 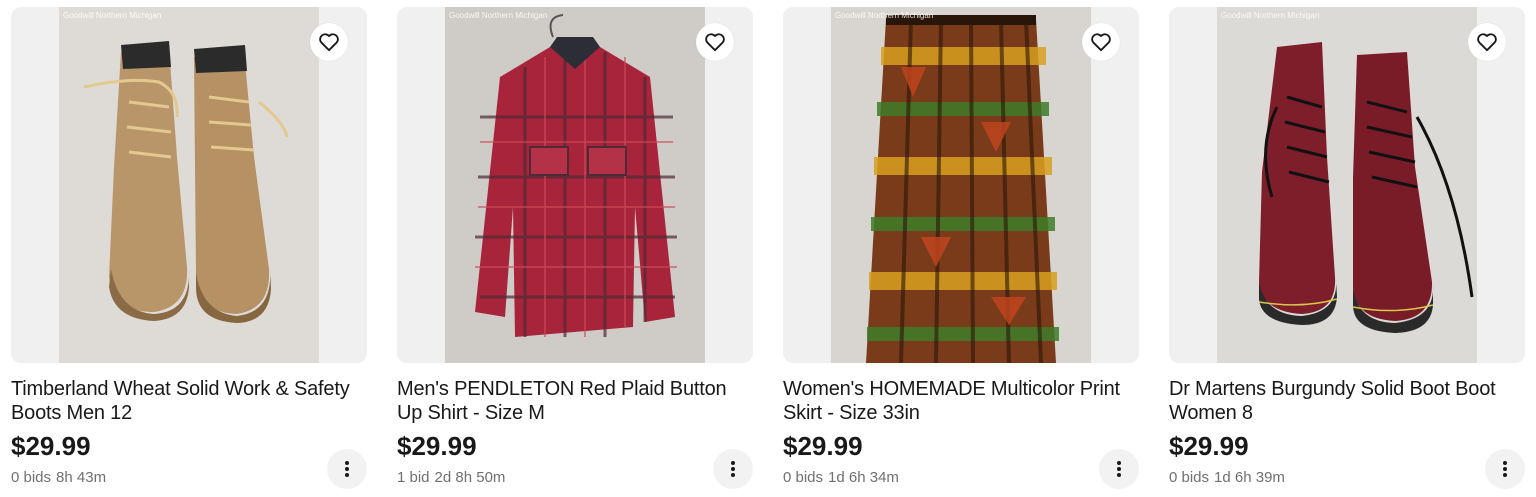 I want to click on time-left: 2d 8h 50m, so click(x=470, y=477).